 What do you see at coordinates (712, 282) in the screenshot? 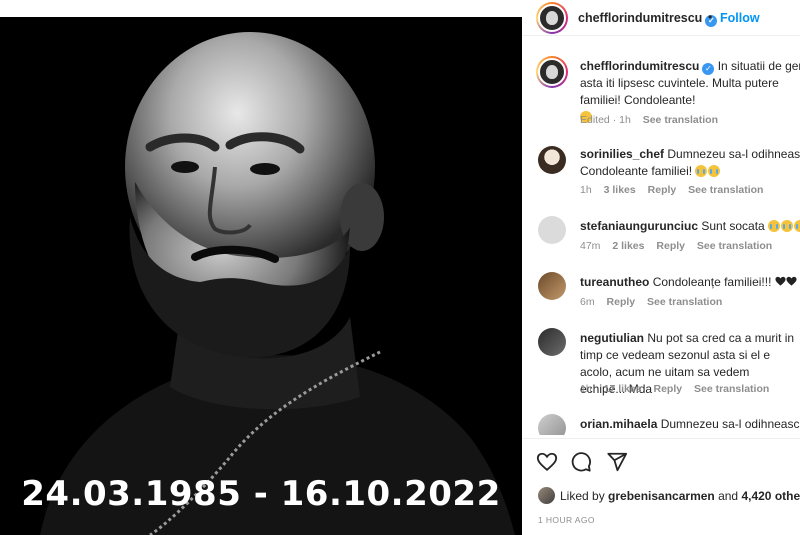
I see `comment-text: Condoleanțe familiei!!!` at bounding box center [712, 282].